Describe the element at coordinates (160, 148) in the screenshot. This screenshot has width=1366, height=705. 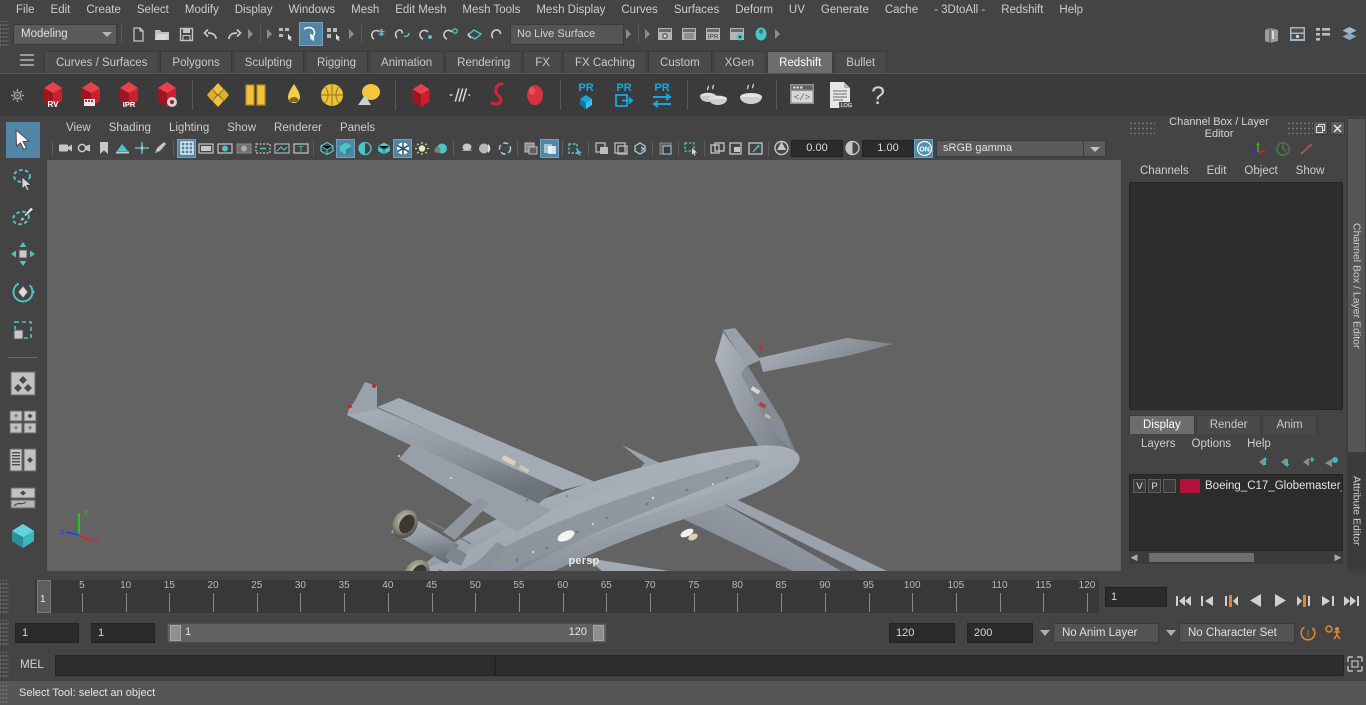
I see `grease-pencil-icon` at that location.